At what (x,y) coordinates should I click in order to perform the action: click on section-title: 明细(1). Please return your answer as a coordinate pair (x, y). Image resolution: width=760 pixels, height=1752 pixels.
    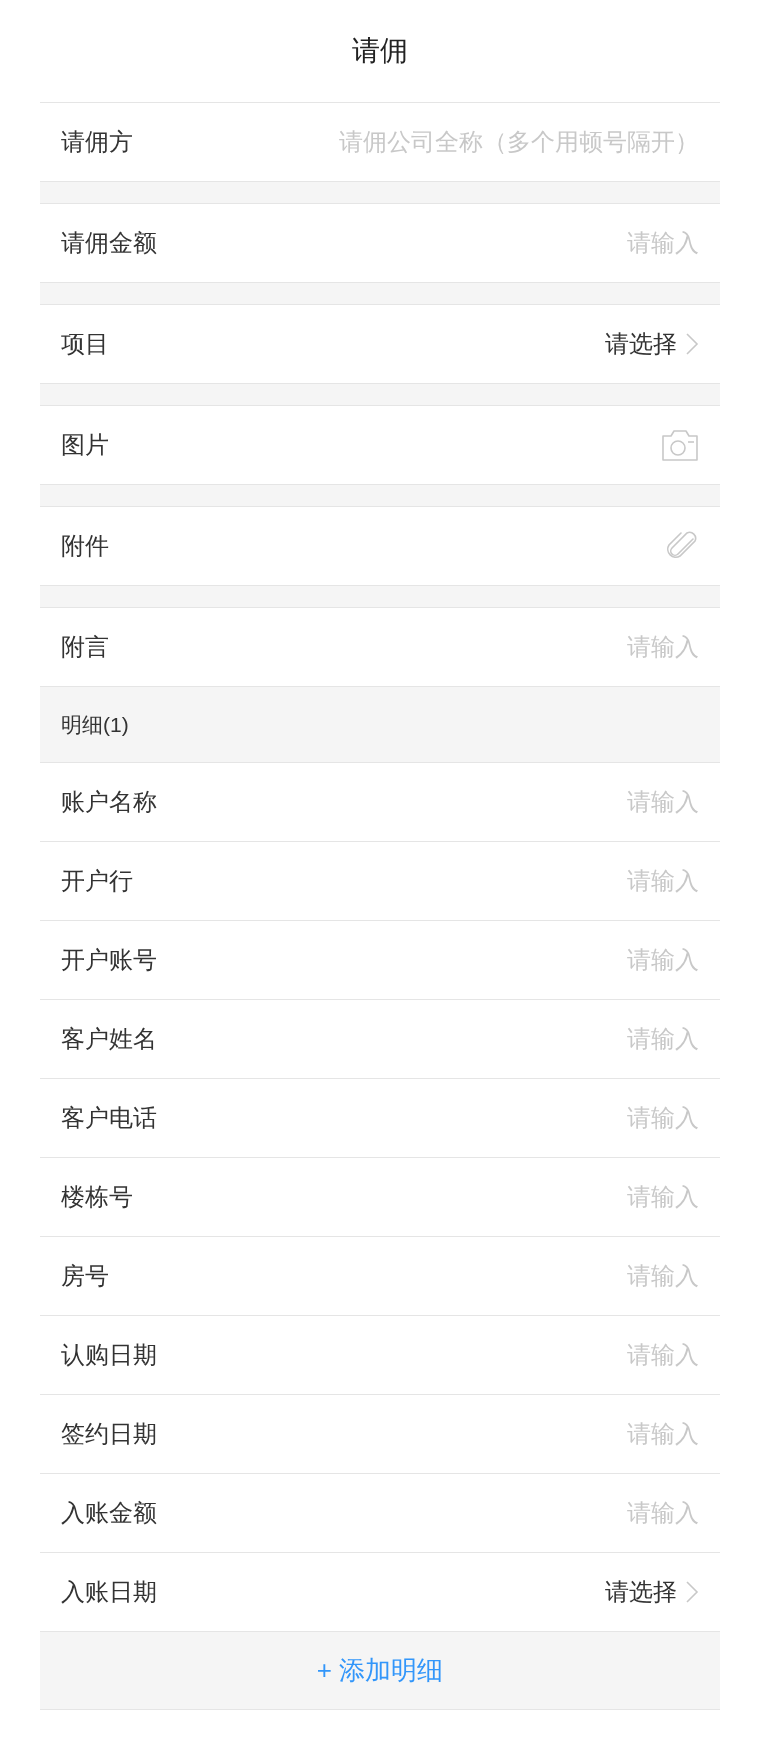
    Looking at the image, I should click on (95, 724).